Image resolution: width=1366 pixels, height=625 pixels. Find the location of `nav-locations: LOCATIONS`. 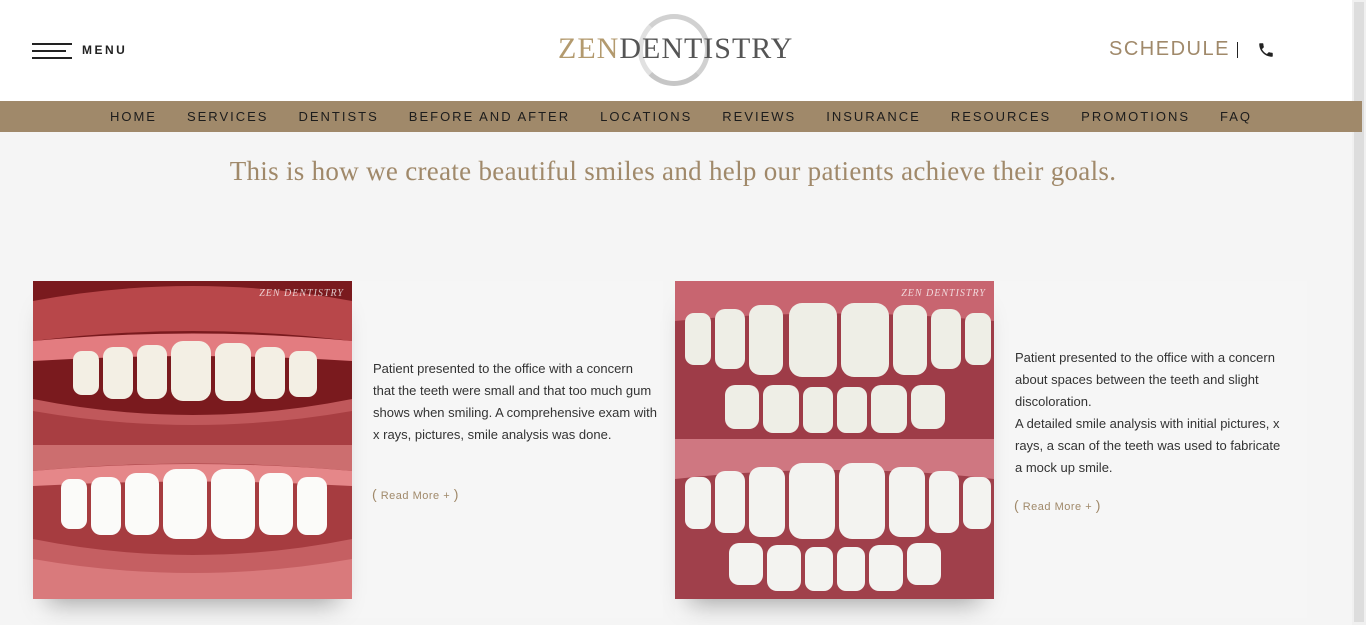

nav-locations: LOCATIONS is located at coordinates (646, 116).